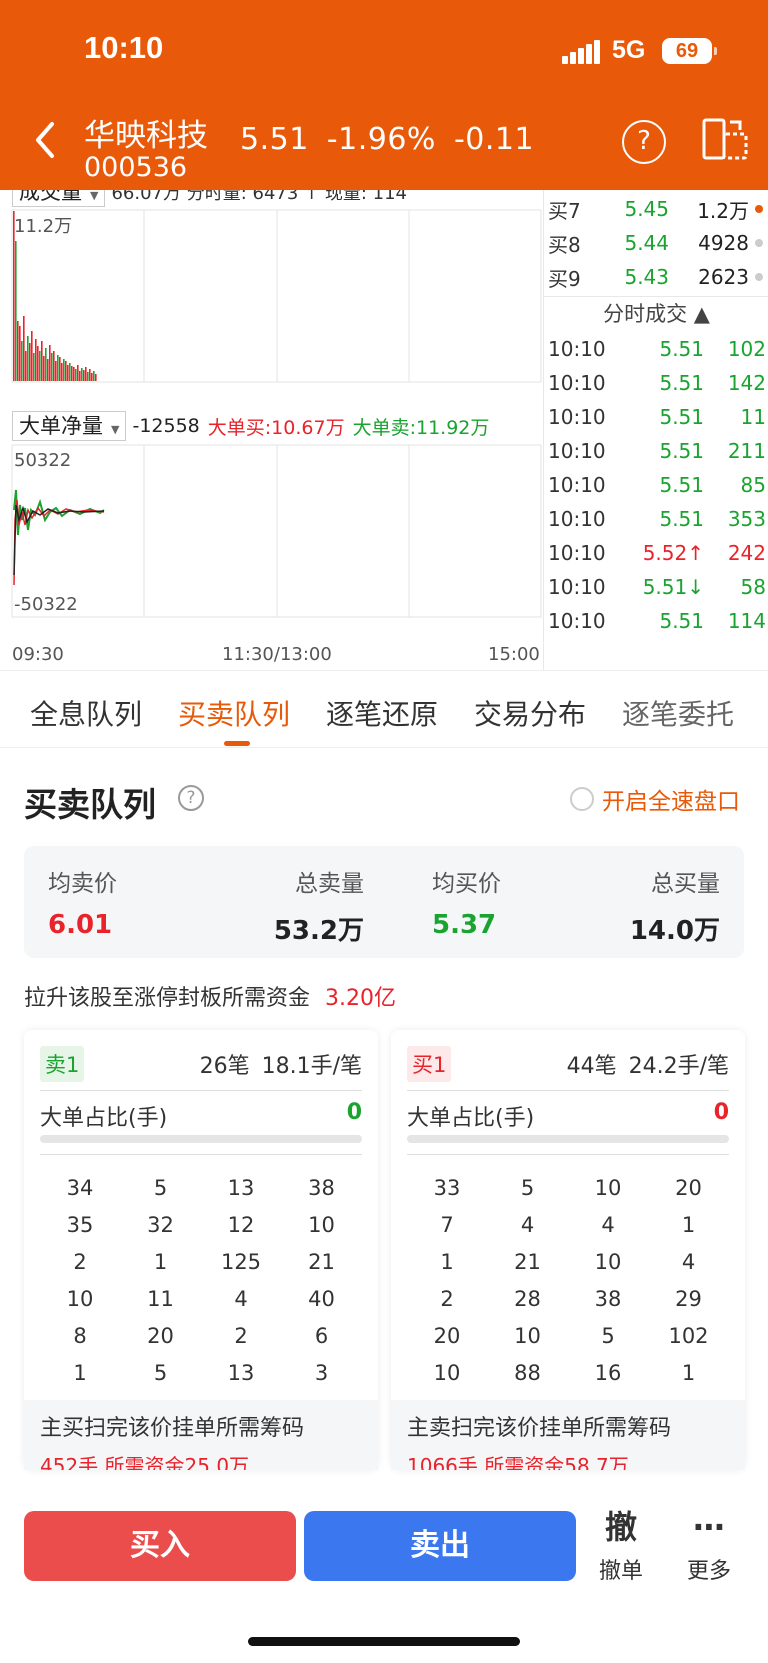  I want to click on buy-ratio-value: 0, so click(721, 1112).